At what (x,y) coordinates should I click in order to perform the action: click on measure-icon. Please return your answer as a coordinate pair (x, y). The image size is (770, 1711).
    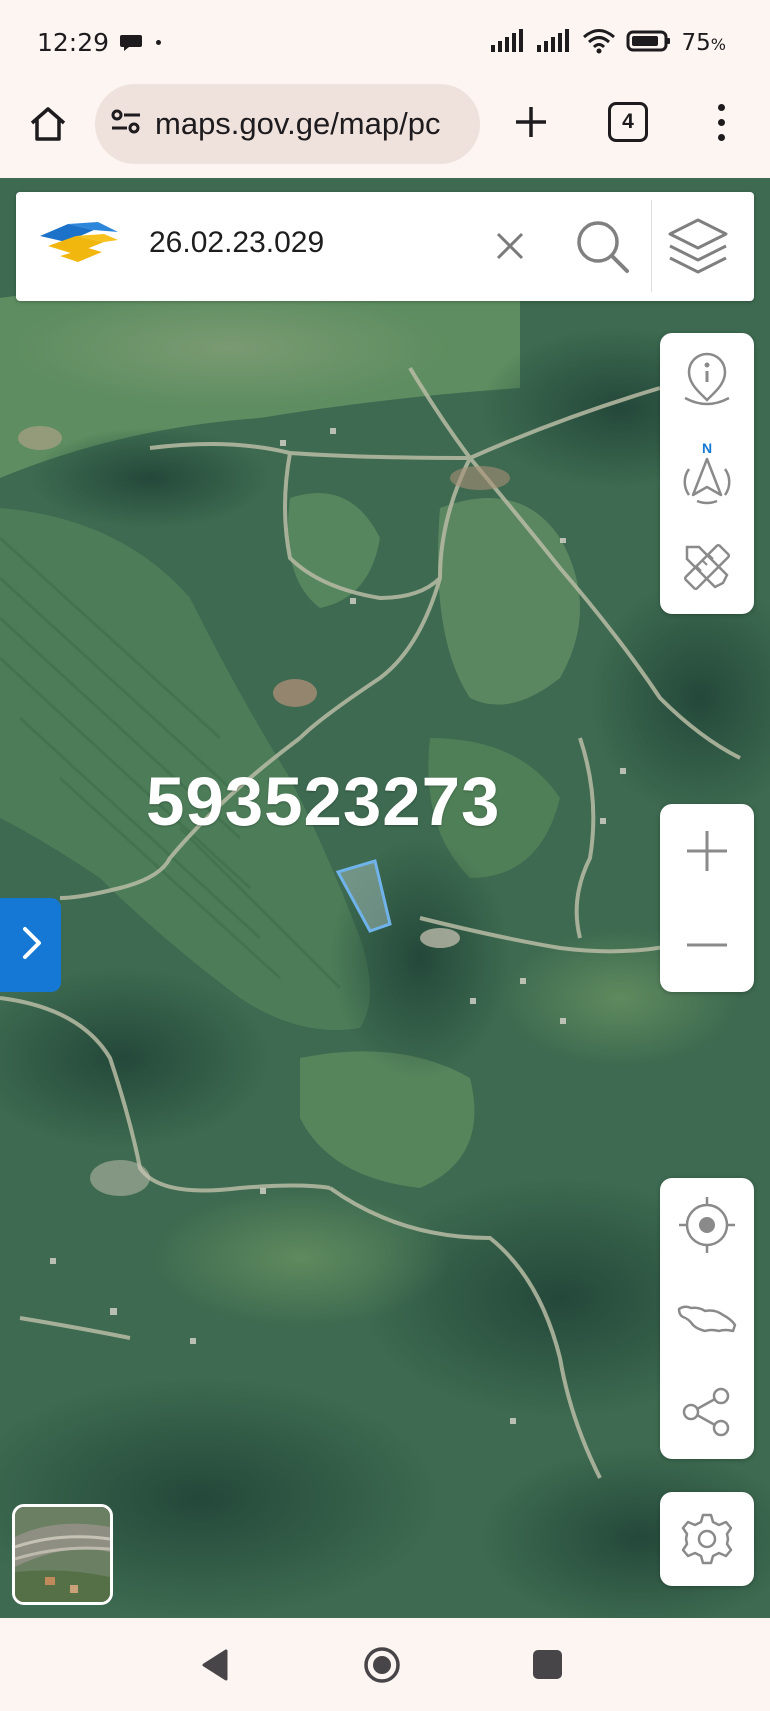
    Looking at the image, I should click on (707, 567).